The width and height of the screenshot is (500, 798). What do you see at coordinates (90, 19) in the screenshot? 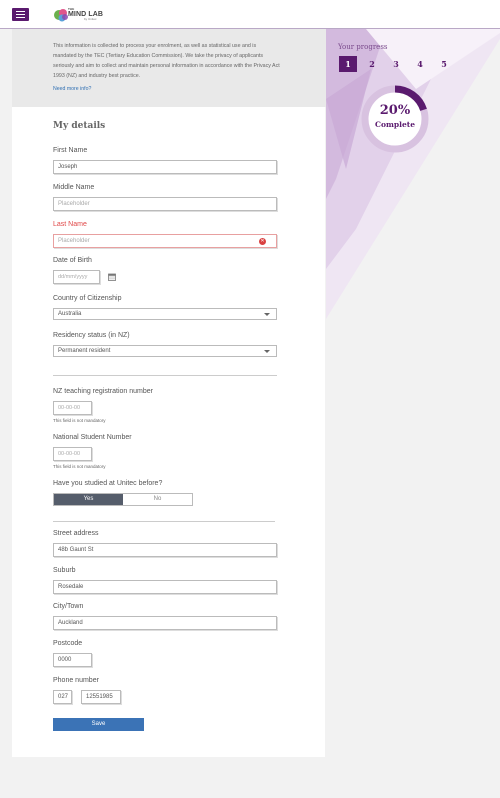
I see `logo-subtitle: by Unitec` at bounding box center [90, 19].